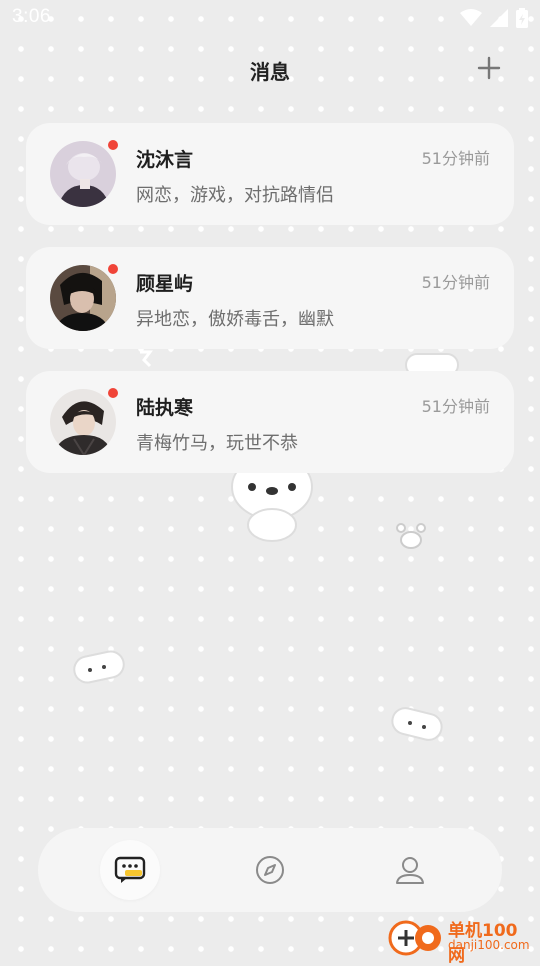 This screenshot has height=966, width=540. Describe the element at coordinates (146, 359) in the screenshot. I see `squiggle-sticker` at that location.